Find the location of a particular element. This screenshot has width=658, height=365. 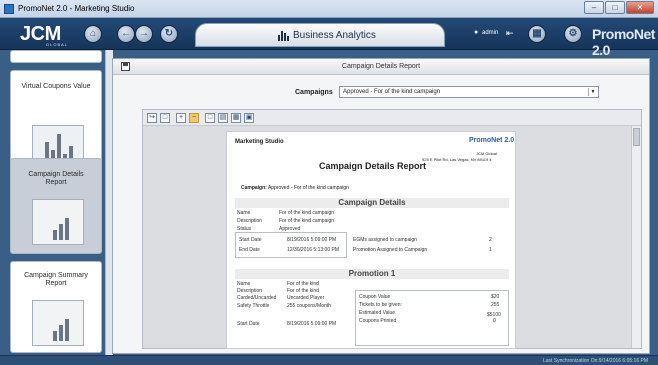

sidebar-item-partial is located at coordinates (56, 56).